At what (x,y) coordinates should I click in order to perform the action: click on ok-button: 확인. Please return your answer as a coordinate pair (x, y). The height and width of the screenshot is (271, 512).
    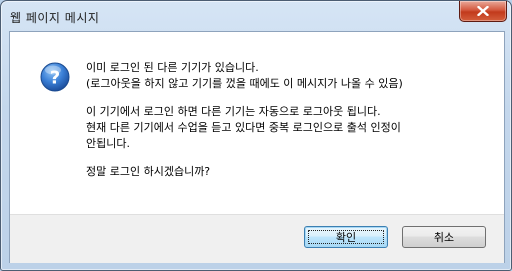
    Looking at the image, I should click on (346, 237).